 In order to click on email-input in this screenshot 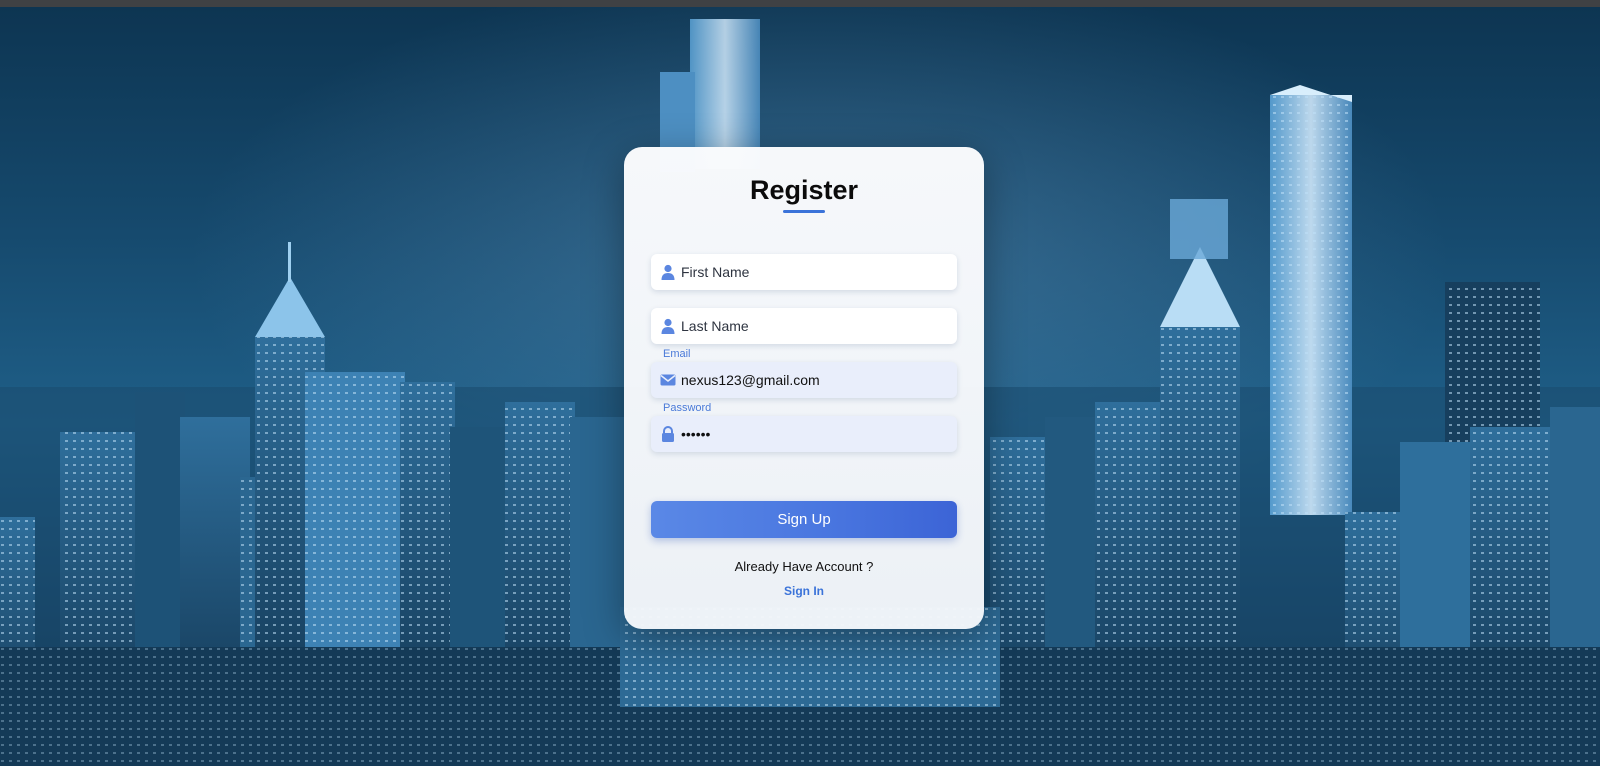, I will do `click(815, 380)`.